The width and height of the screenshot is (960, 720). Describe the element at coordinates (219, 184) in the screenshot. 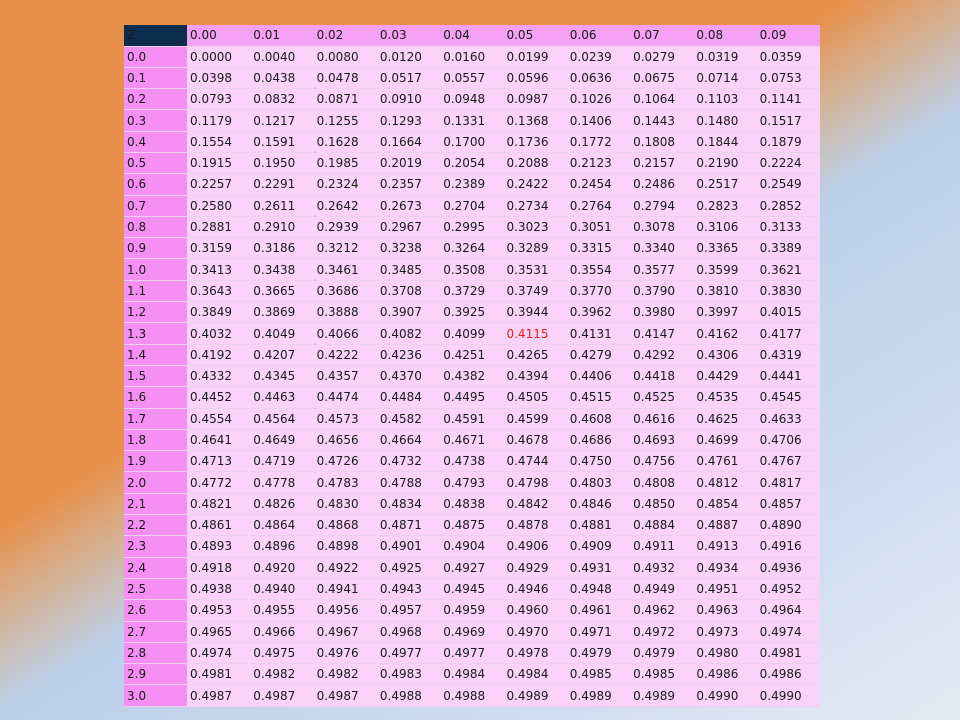

I see `table-cell: 0.2257` at that location.